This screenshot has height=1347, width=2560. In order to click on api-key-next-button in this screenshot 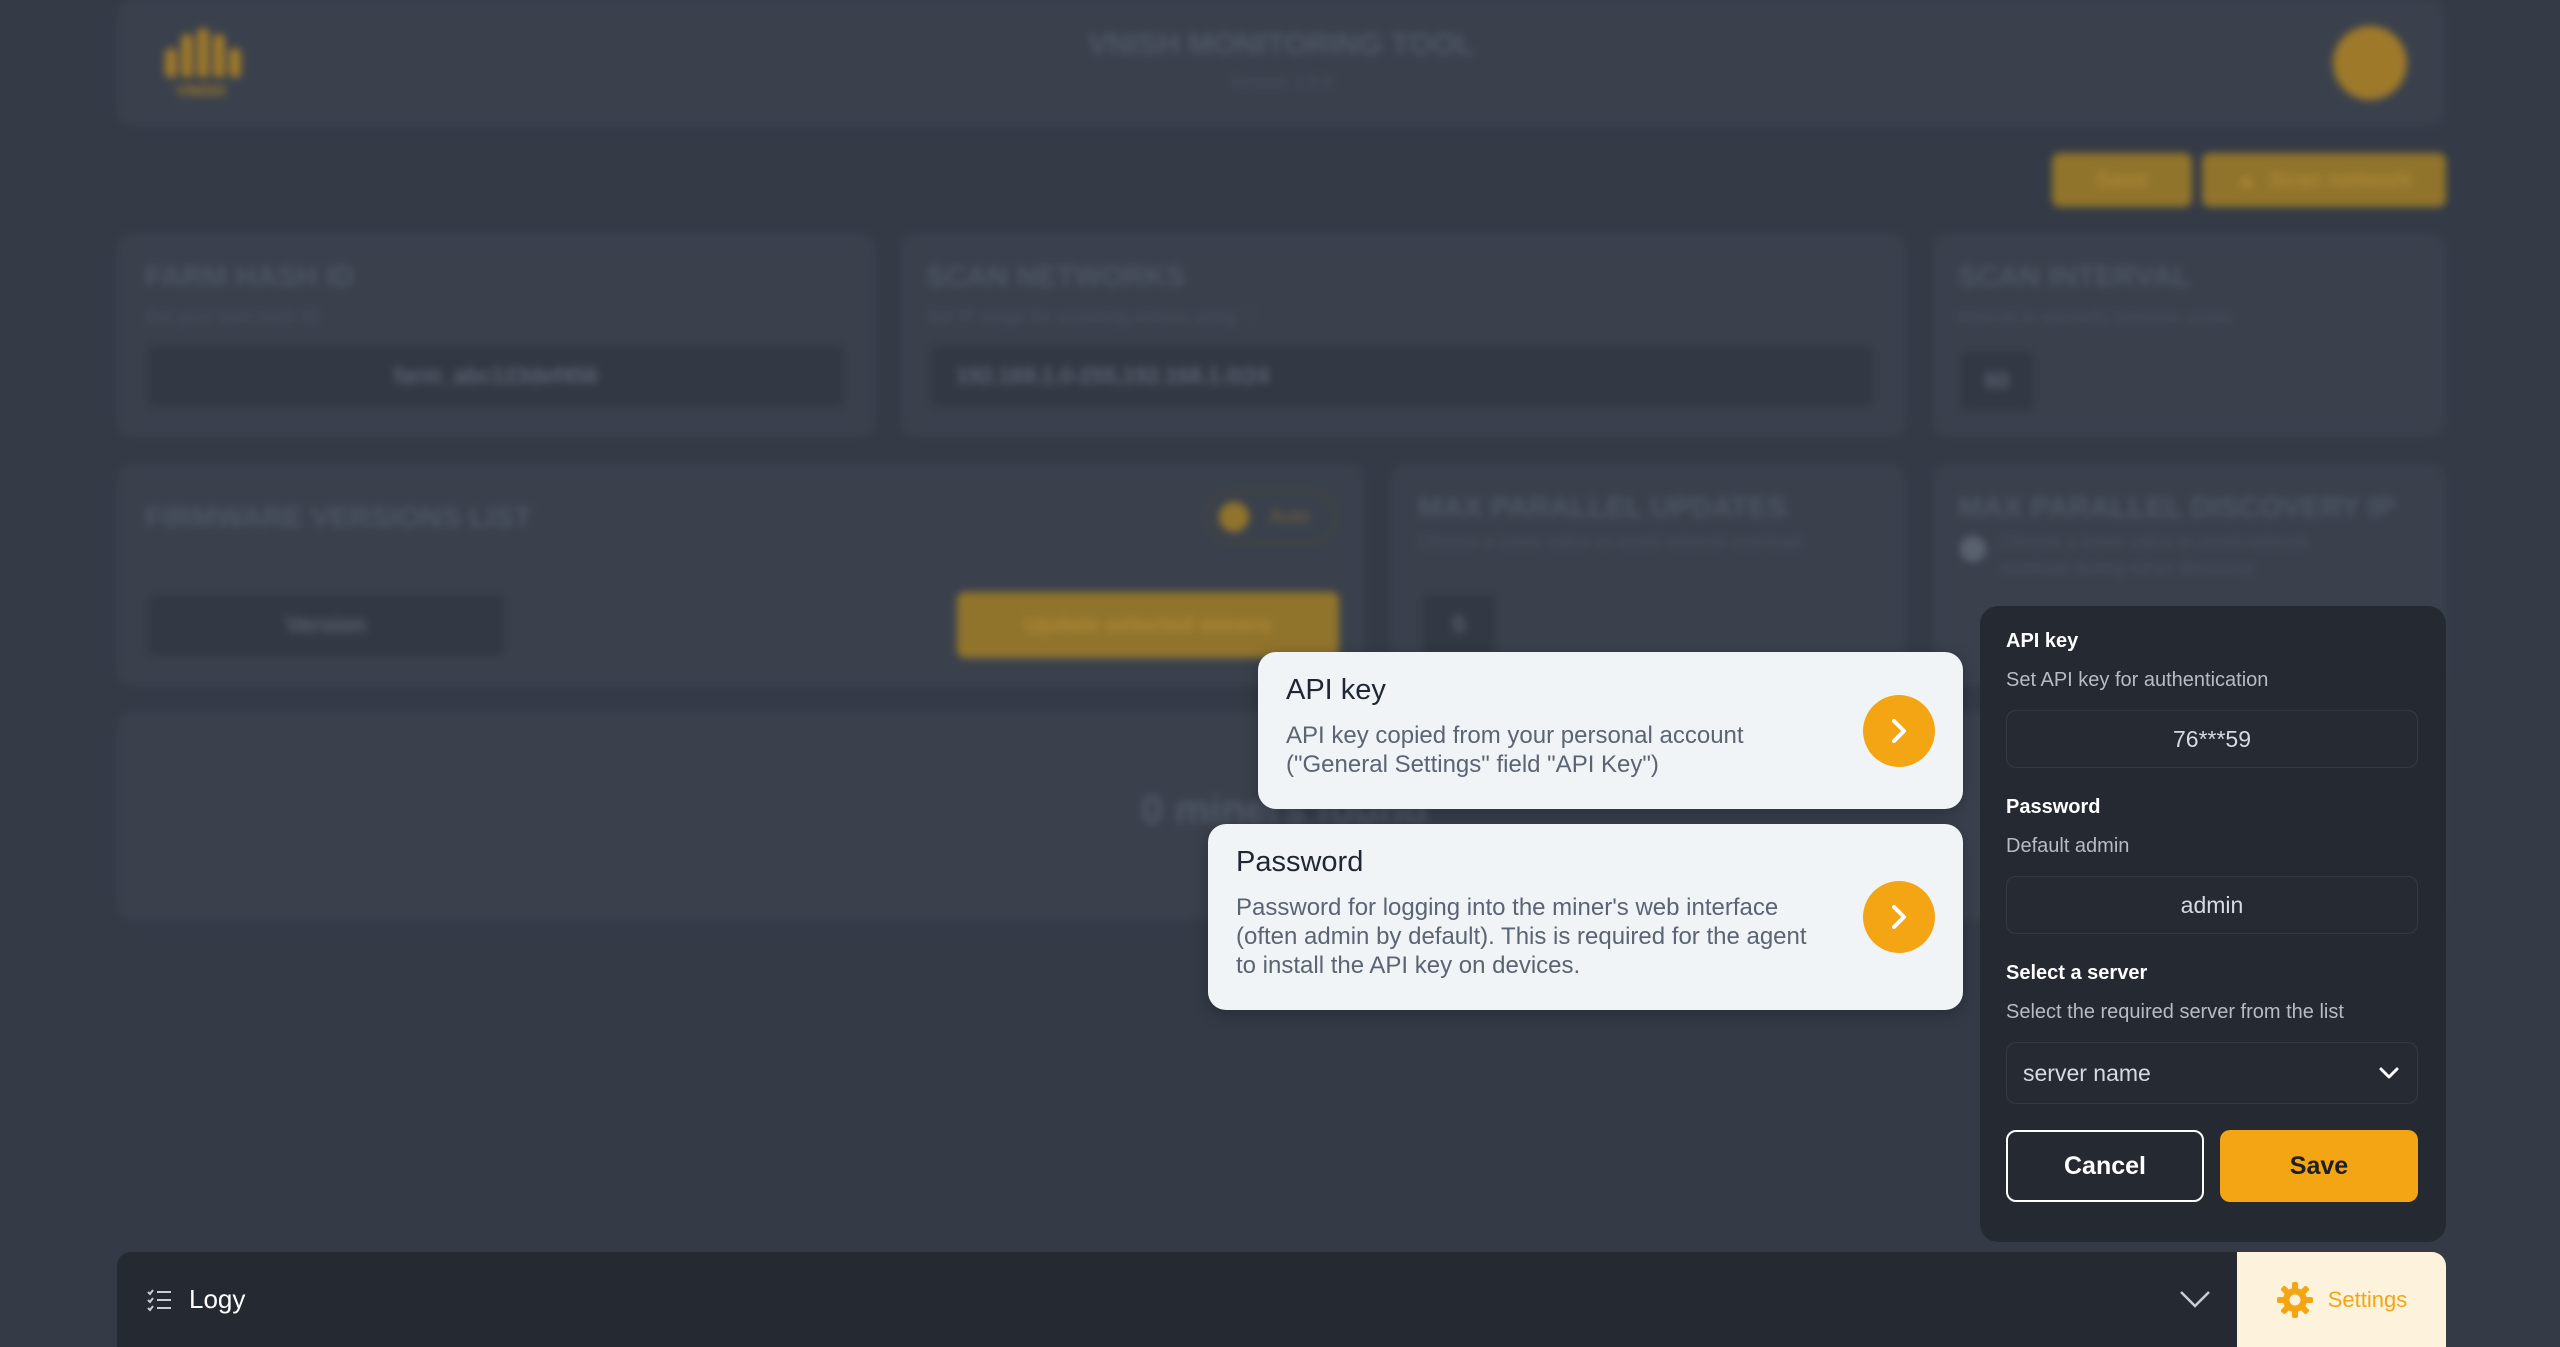, I will do `click(1899, 730)`.